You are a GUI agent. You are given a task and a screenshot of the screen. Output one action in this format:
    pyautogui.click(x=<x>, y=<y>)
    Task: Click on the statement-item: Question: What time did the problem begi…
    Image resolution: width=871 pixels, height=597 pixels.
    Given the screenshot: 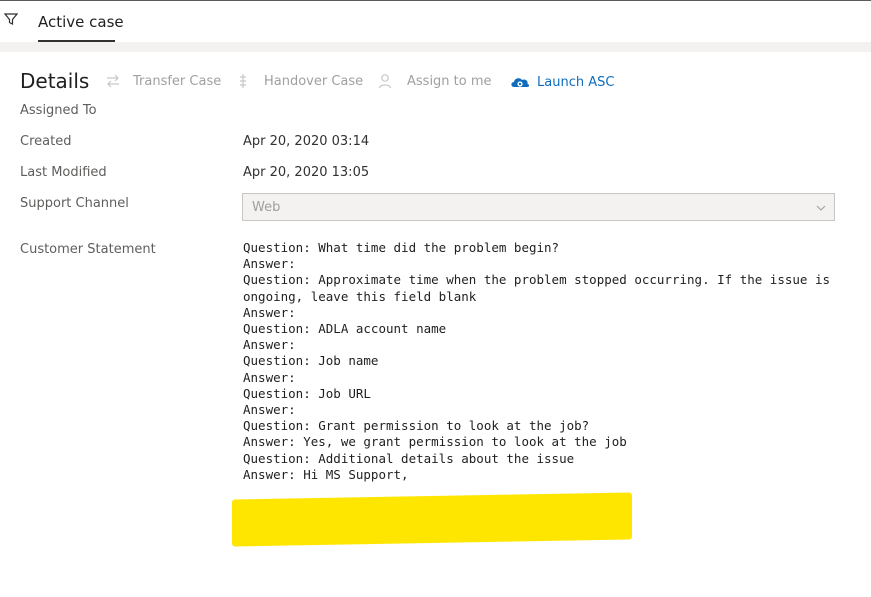 What is the action you would take?
    pyautogui.click(x=543, y=256)
    